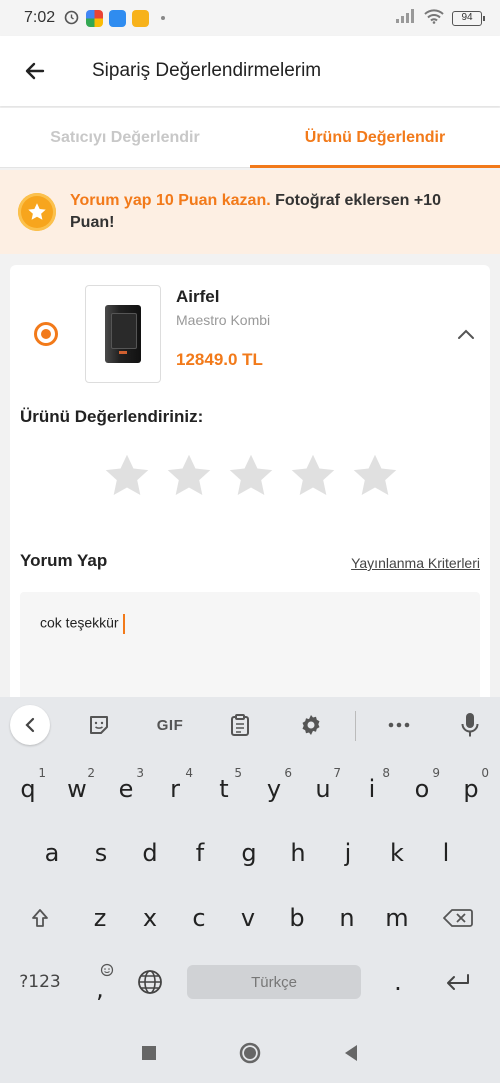 Image resolution: width=500 pixels, height=1083 pixels. I want to click on recent-apps-button, so click(149, 1055).